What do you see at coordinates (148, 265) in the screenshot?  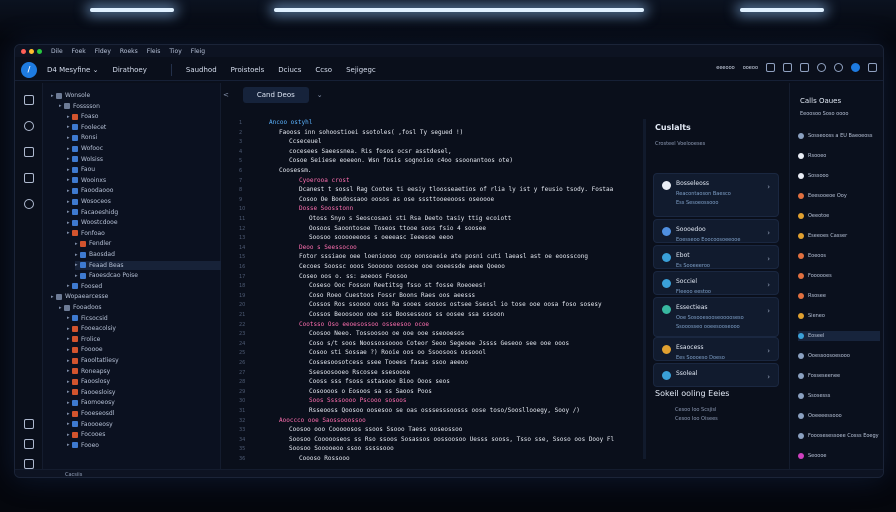 I see `tree-item: ▸ Feaad Beas` at bounding box center [148, 265].